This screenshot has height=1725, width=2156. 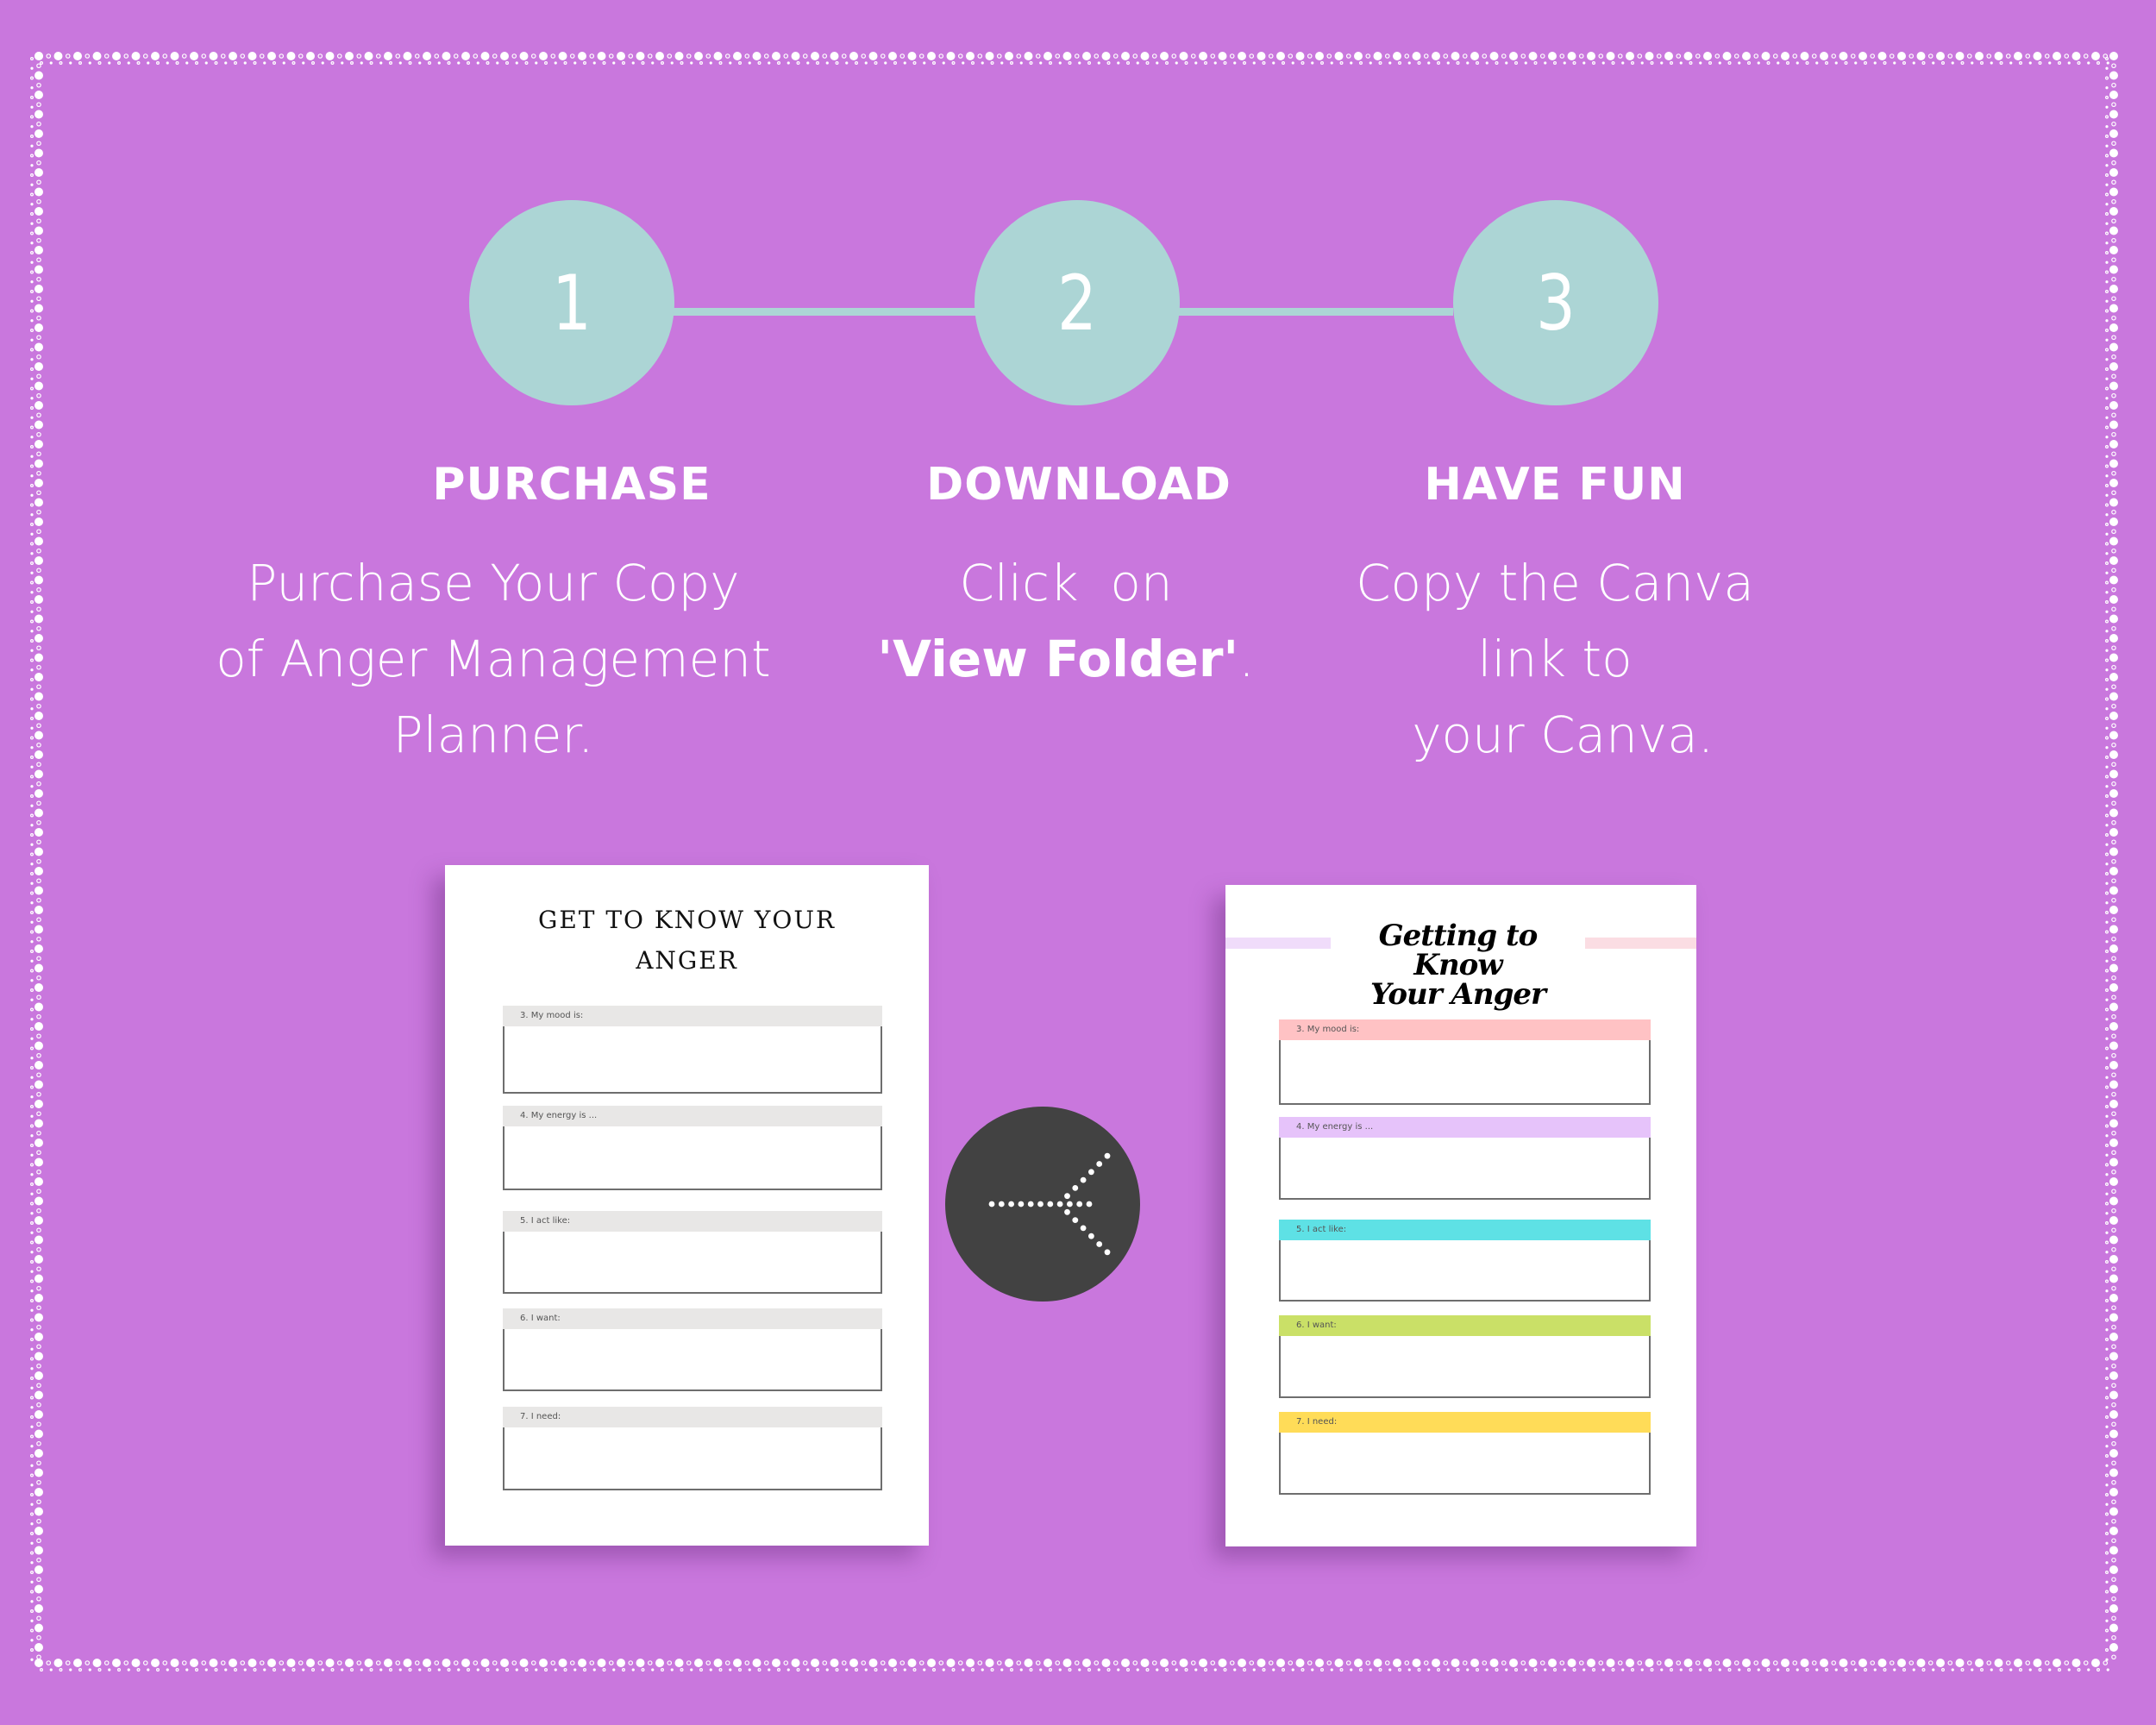 What do you see at coordinates (1067, 1196) in the screenshot?
I see `arrow-dot` at bounding box center [1067, 1196].